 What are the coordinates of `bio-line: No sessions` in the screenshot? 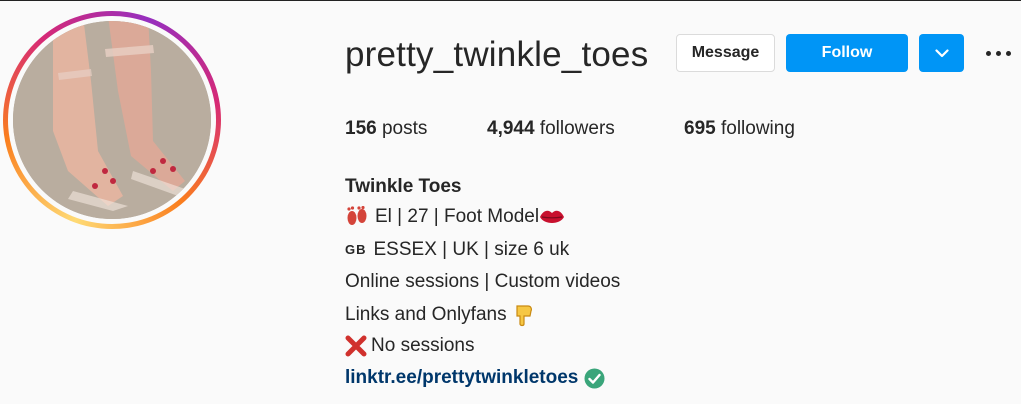 It's located at (410, 346).